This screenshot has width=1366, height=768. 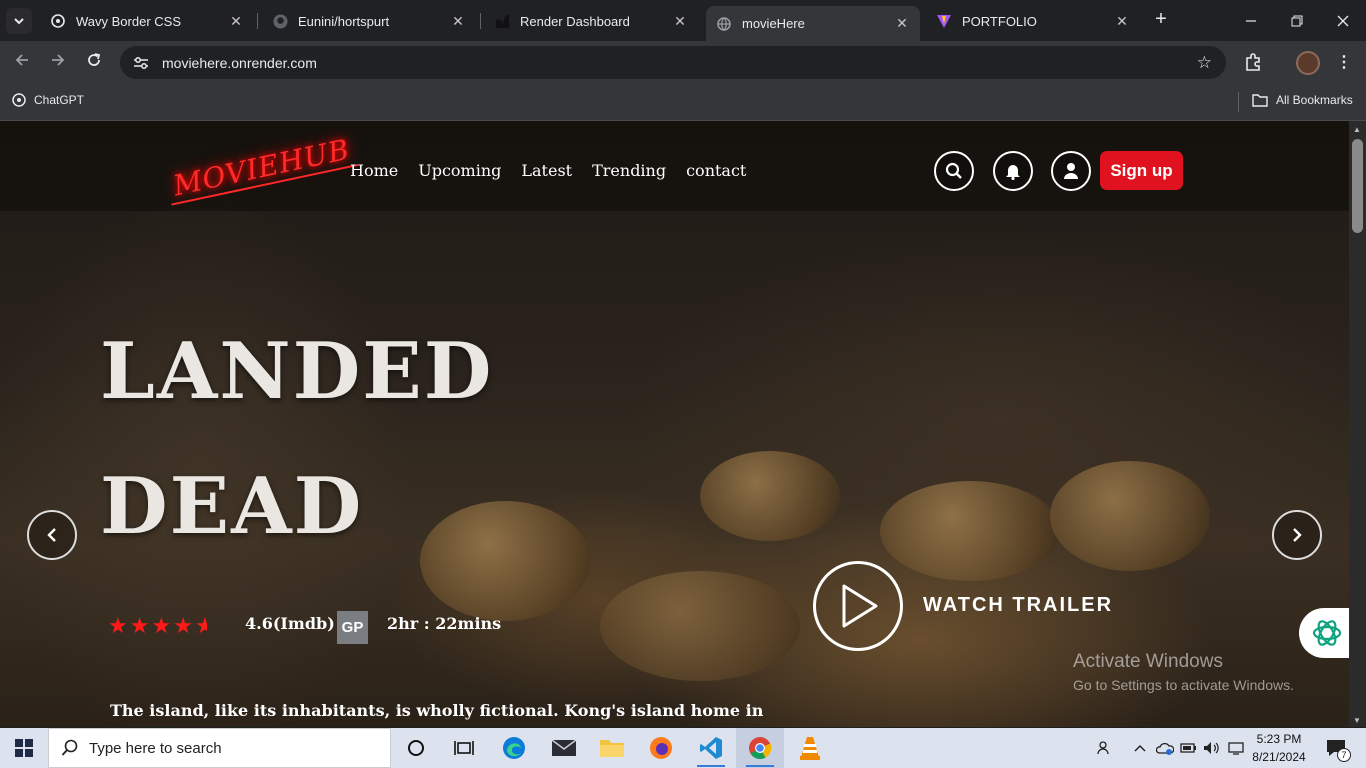 I want to click on tab-render: Render Dashboard ✕, so click(x=591, y=21).